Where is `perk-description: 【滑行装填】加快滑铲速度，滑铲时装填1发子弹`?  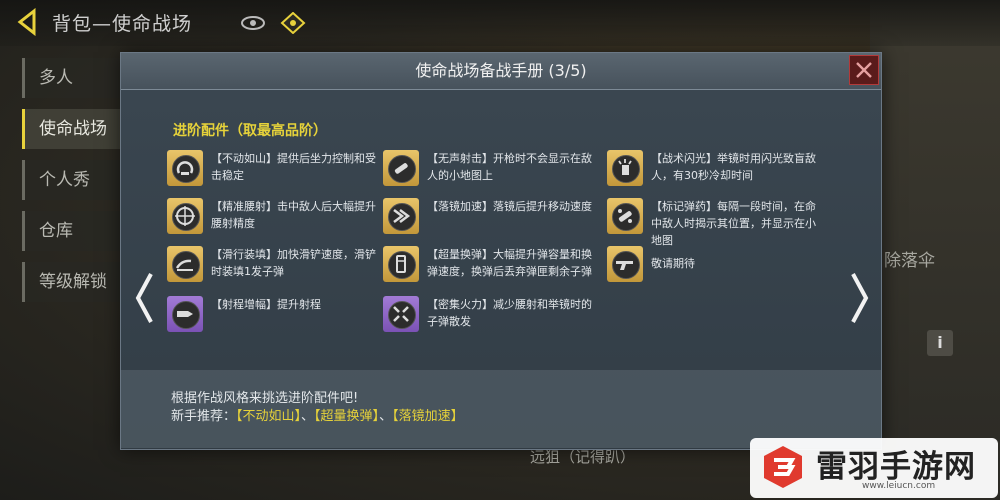 perk-description: 【滑行装填】加快滑铲速度，滑铲时装填1发子弹 is located at coordinates (293, 263).